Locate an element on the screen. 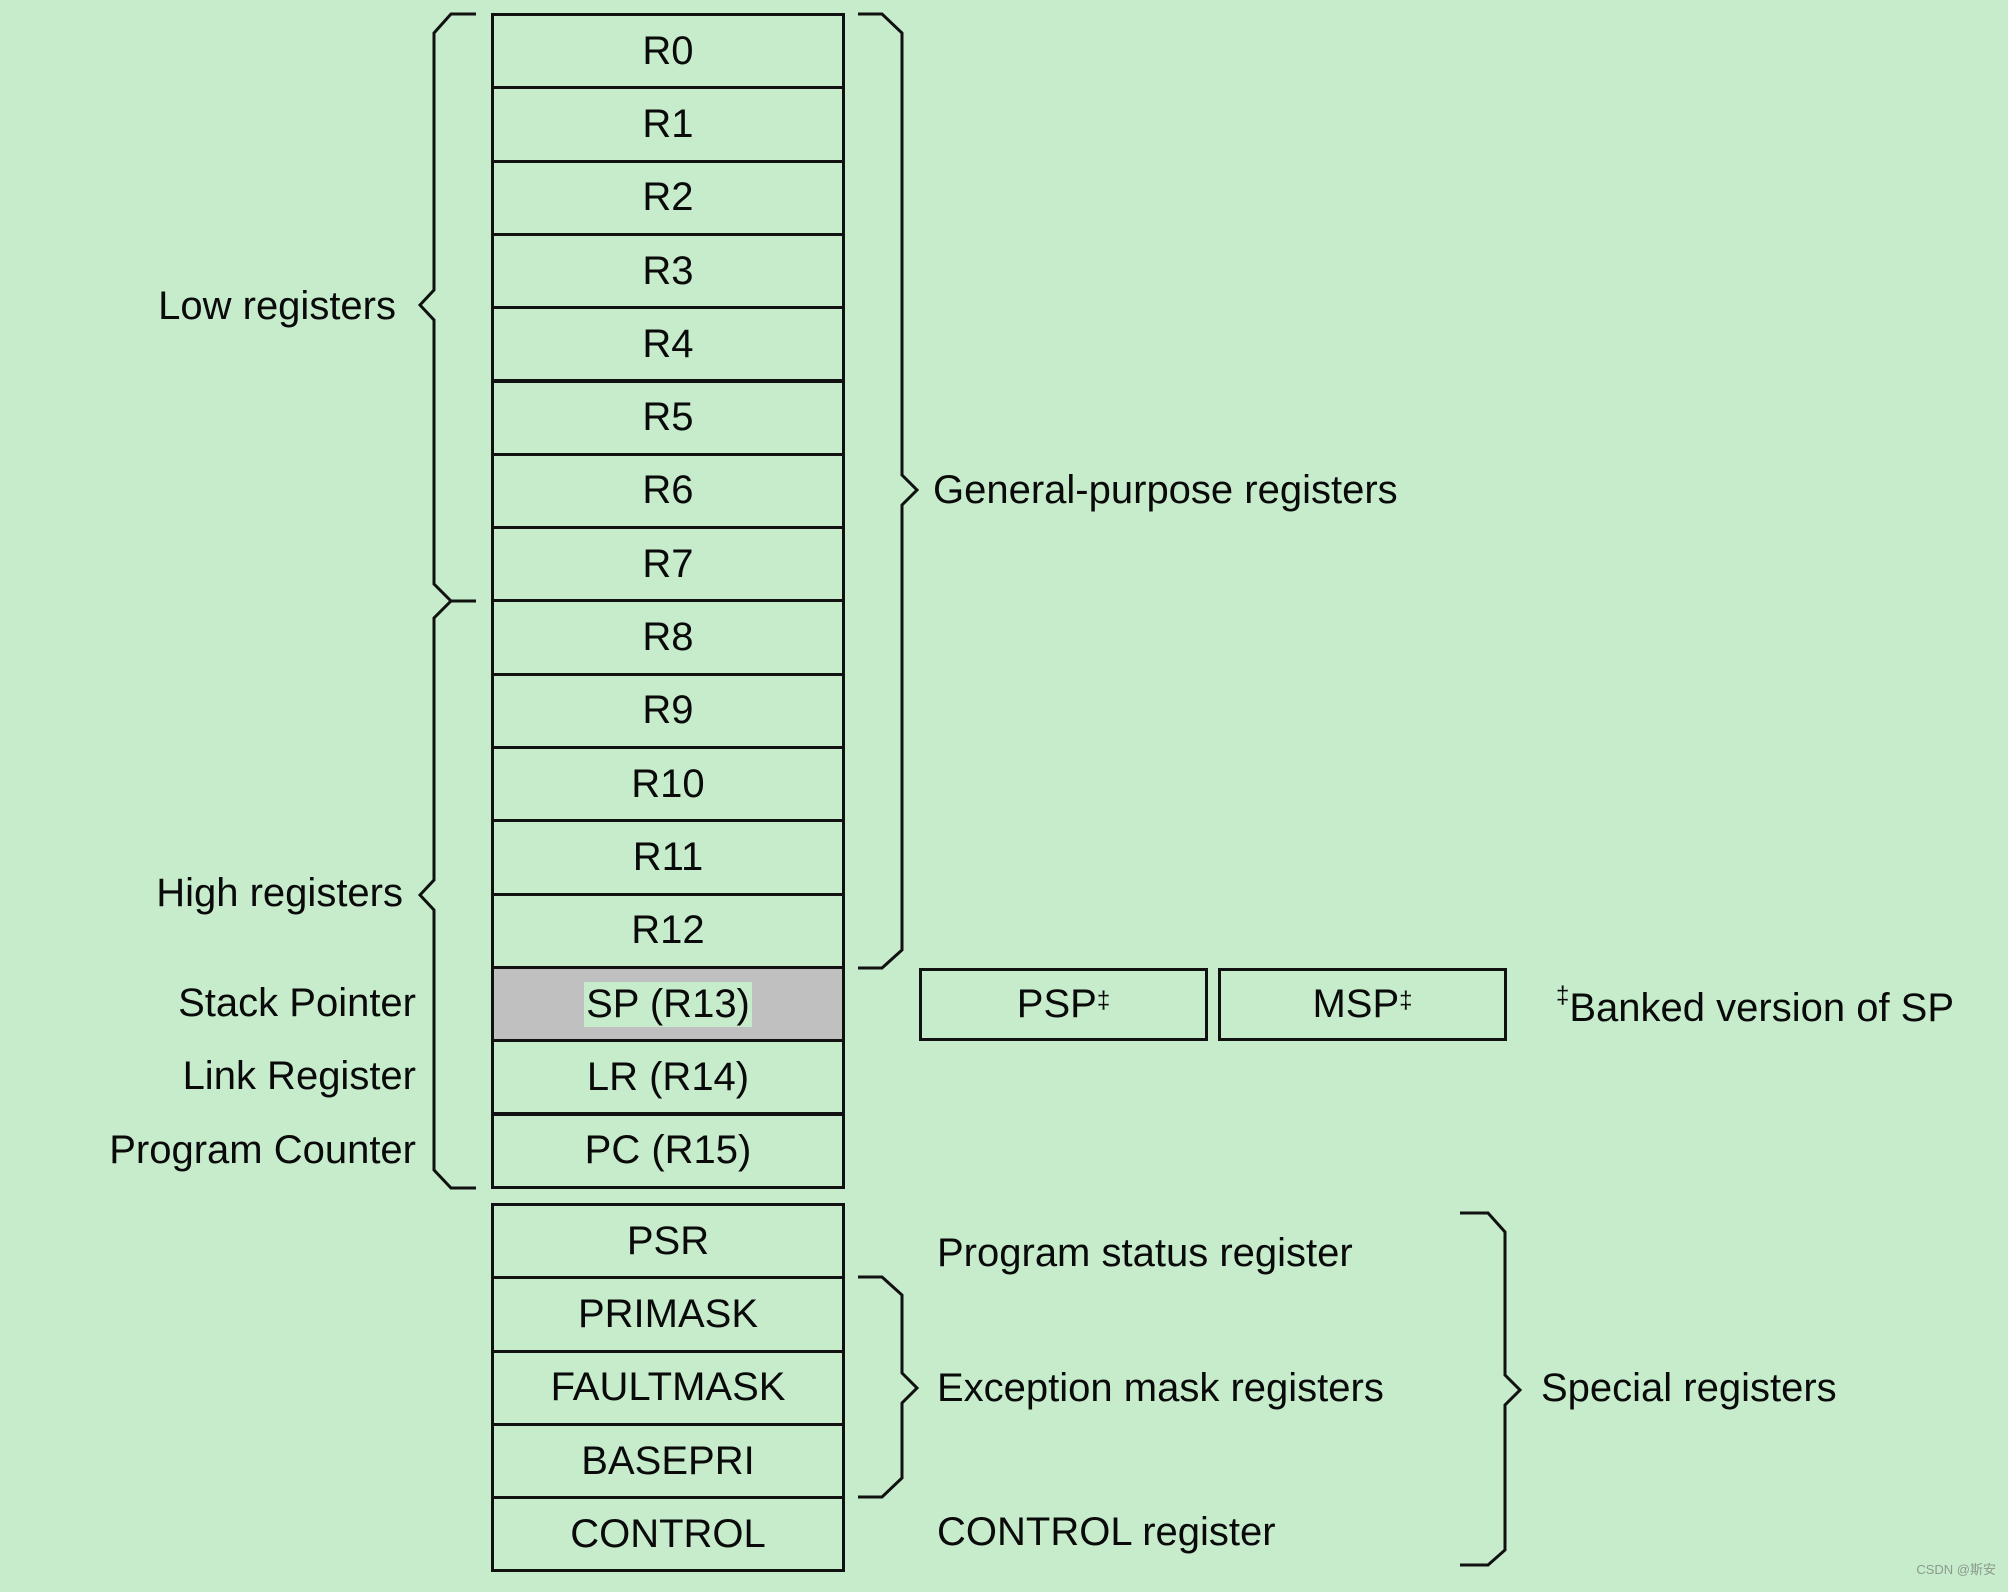 This screenshot has width=2008, height=1592. register-name: R2 is located at coordinates (668, 197).